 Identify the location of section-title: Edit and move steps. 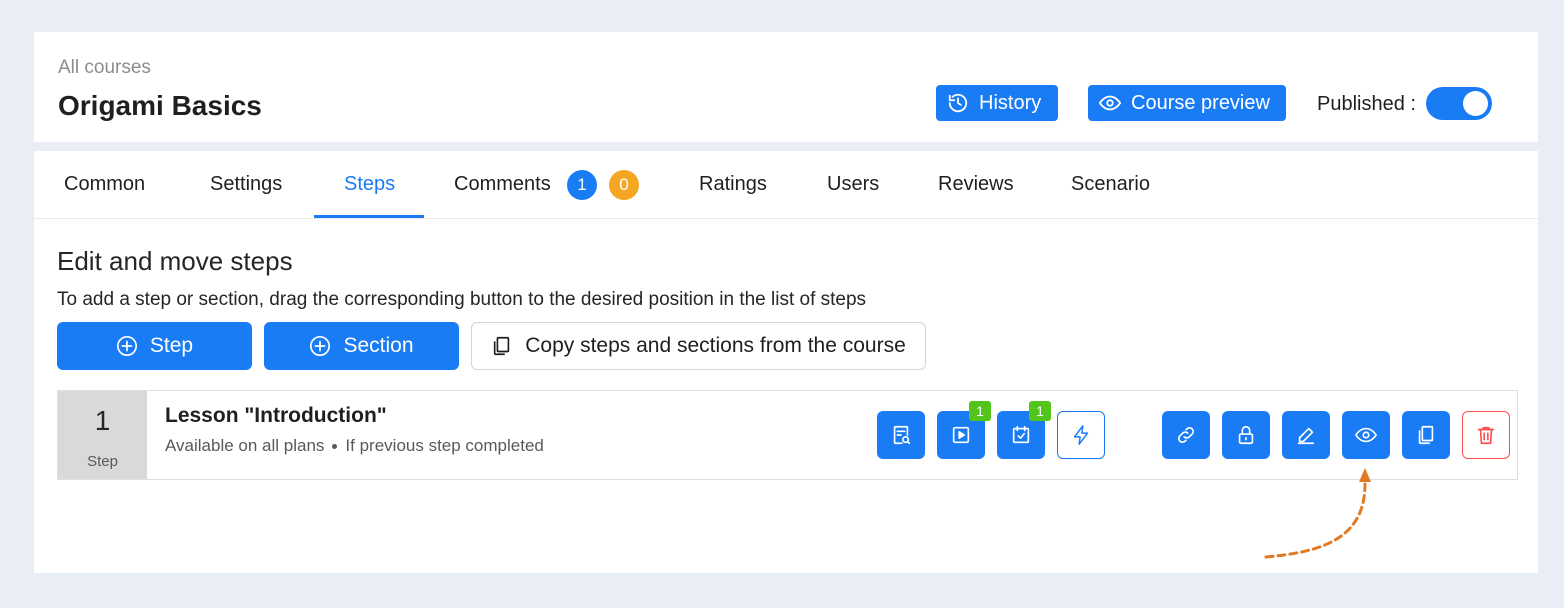
(175, 261).